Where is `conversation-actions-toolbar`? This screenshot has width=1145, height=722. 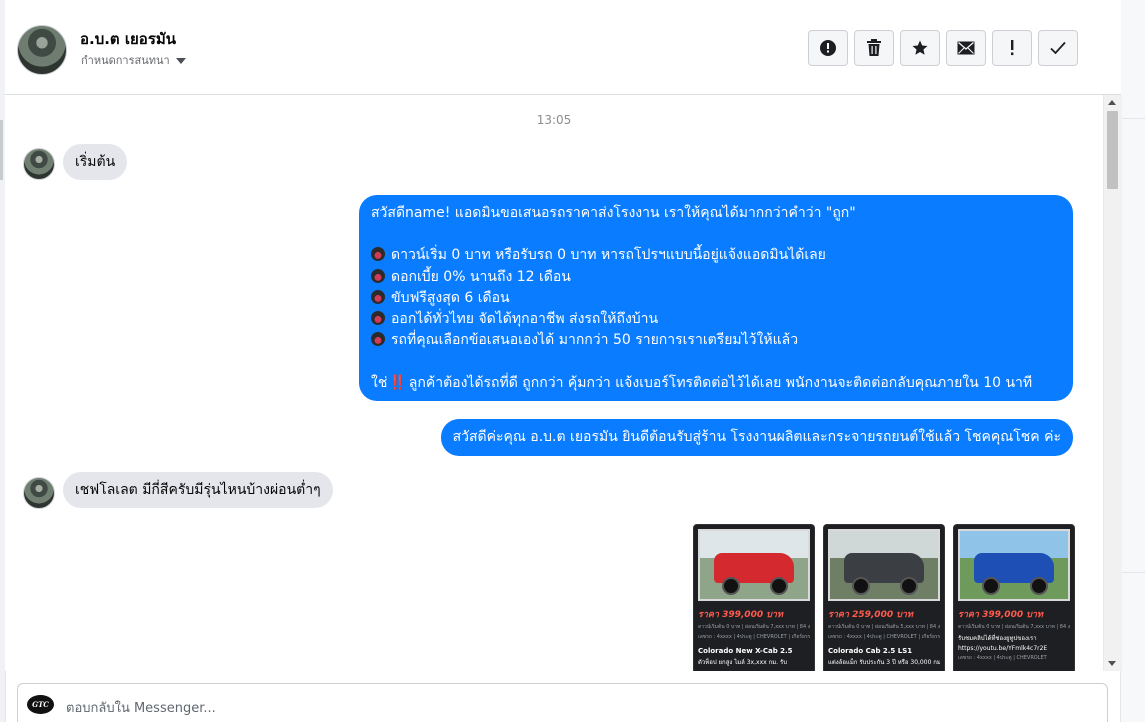
conversation-actions-toolbar is located at coordinates (943, 48).